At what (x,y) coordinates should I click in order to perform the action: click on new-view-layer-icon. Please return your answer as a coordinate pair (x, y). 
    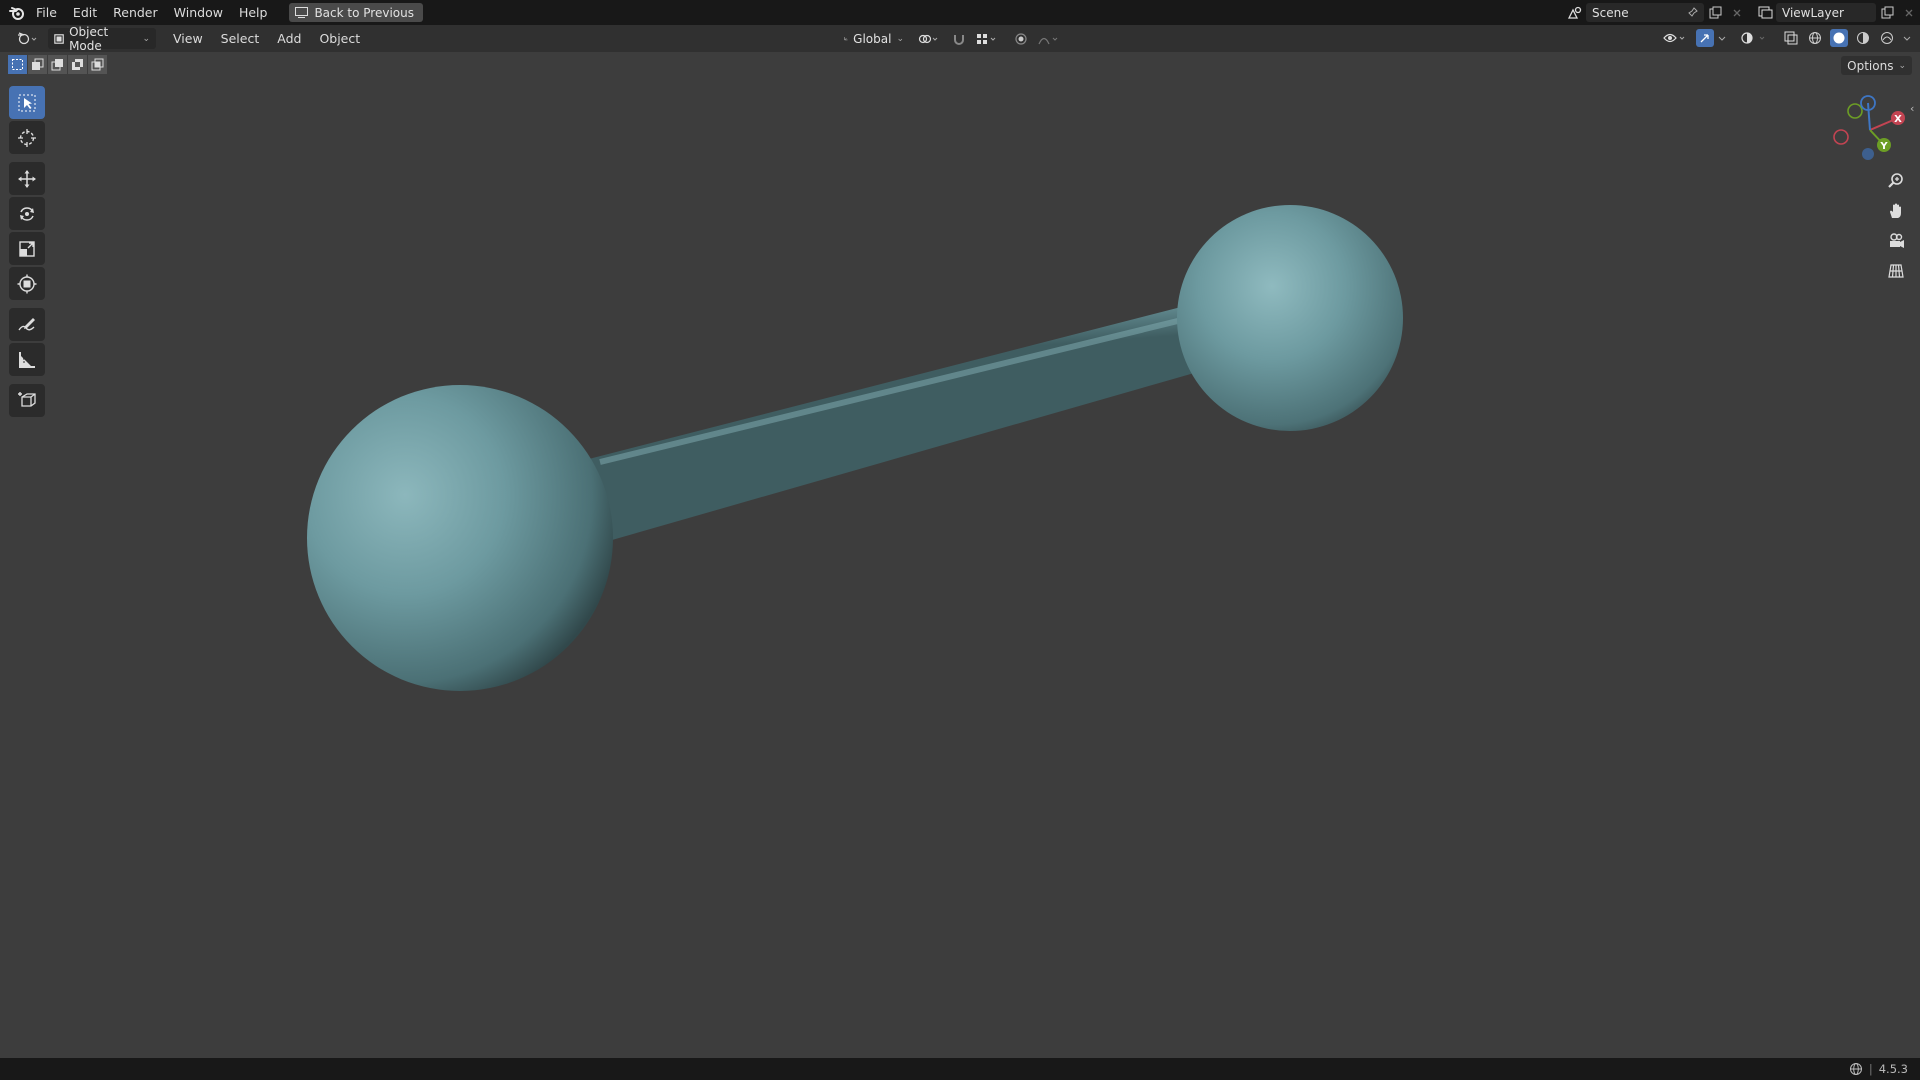
    Looking at the image, I should click on (1887, 12).